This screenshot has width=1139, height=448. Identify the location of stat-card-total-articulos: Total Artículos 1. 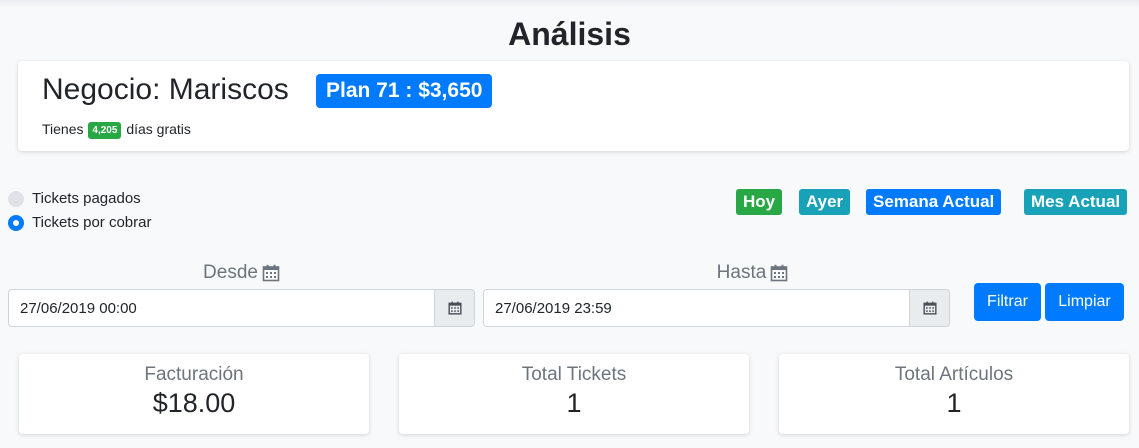
(954, 394).